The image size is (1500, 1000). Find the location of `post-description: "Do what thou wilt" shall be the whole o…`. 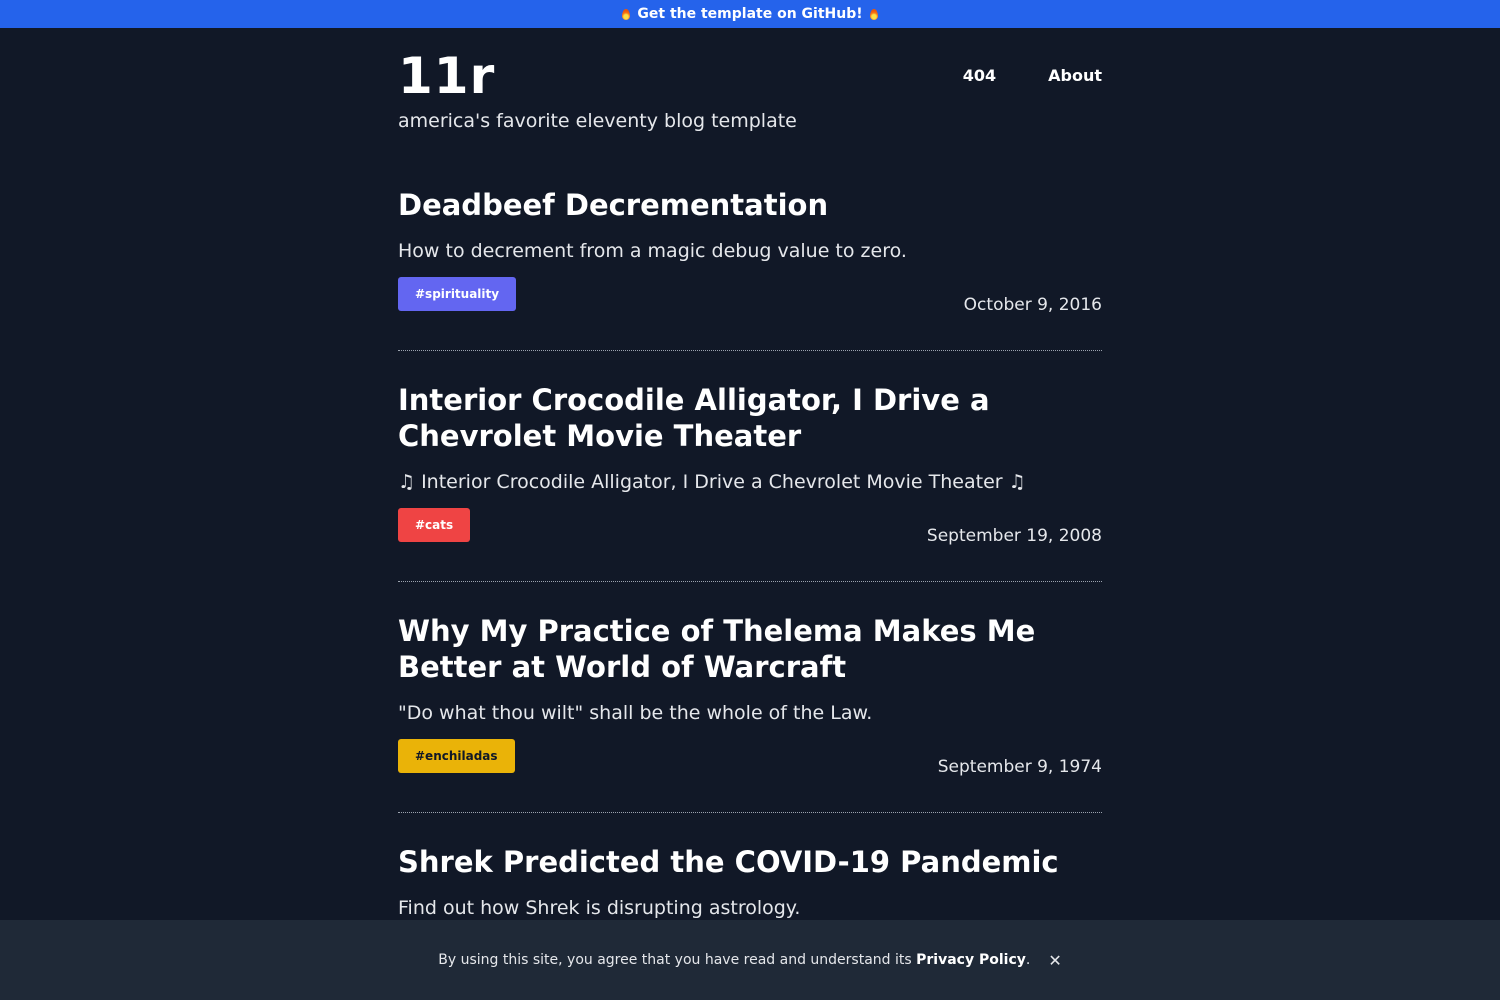

post-description: "Do what thou wilt" shall be the whole o… is located at coordinates (635, 713).